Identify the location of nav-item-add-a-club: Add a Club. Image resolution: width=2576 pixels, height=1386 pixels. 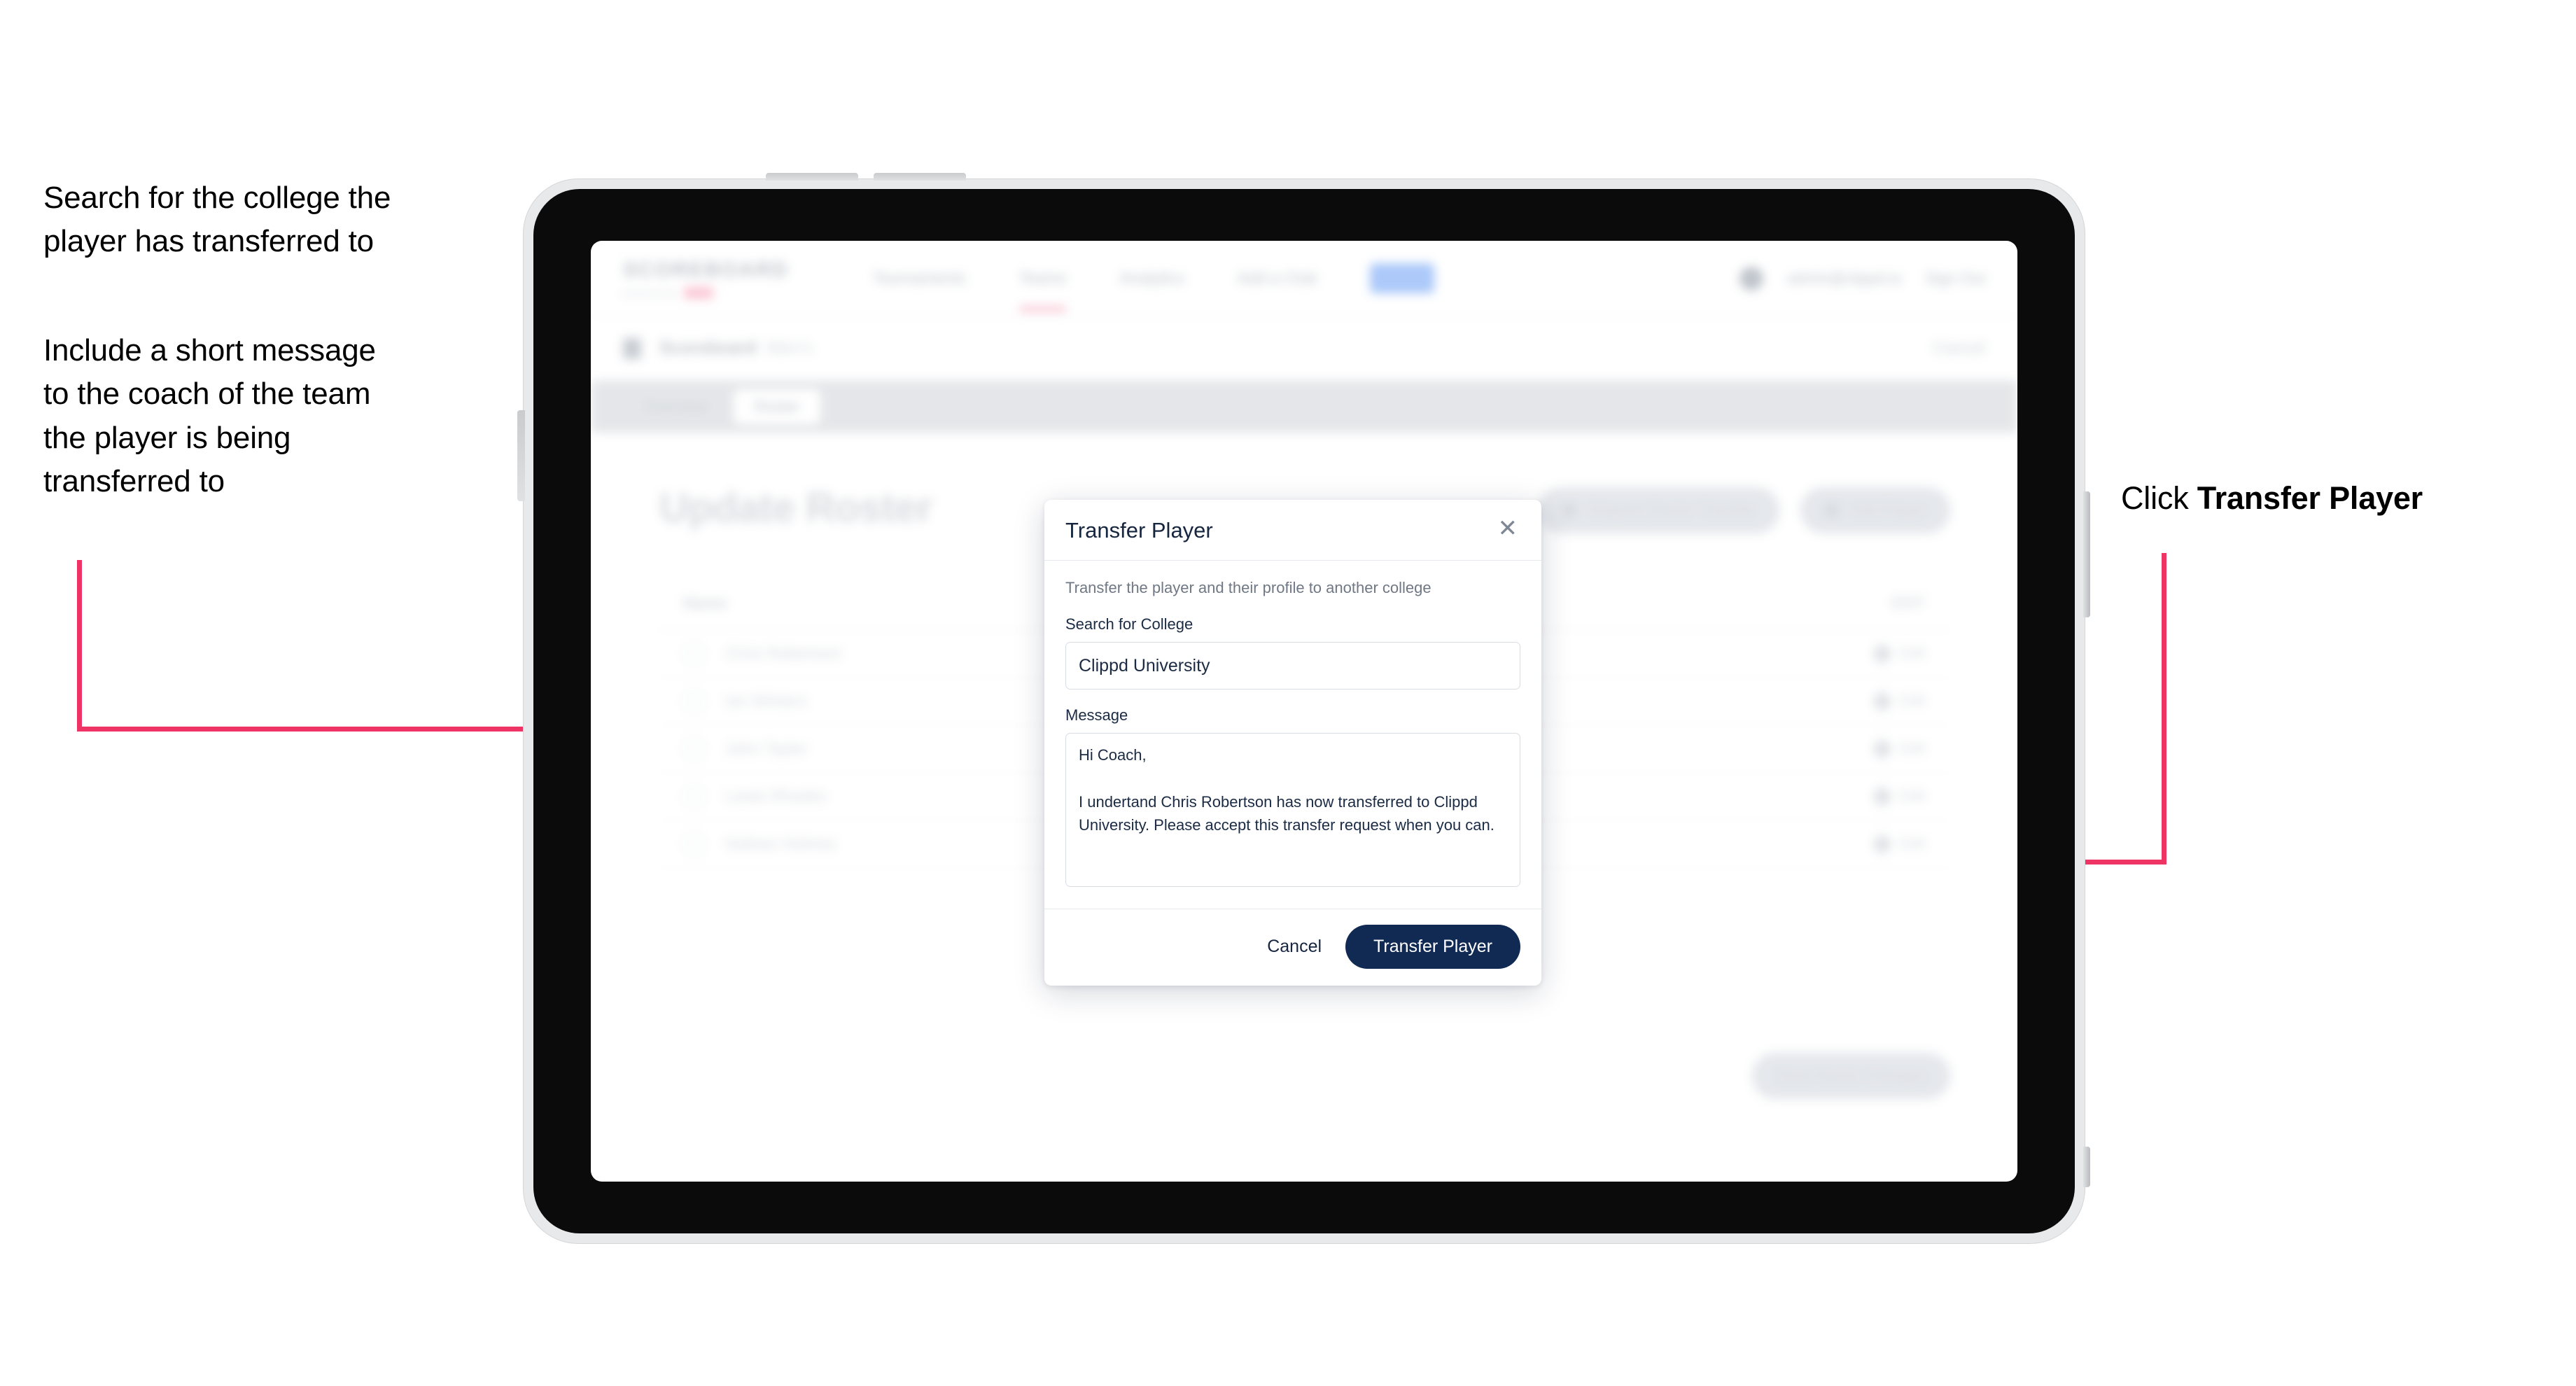
(1277, 278).